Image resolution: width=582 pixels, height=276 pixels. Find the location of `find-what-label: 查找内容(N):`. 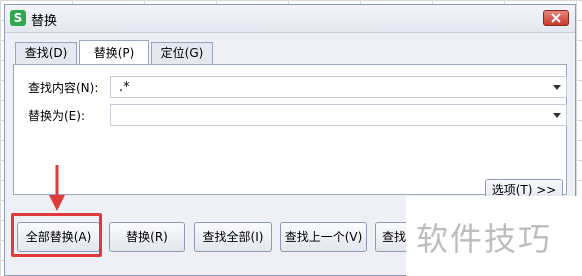

find-what-label: 查找内容(N): is located at coordinates (63, 88).